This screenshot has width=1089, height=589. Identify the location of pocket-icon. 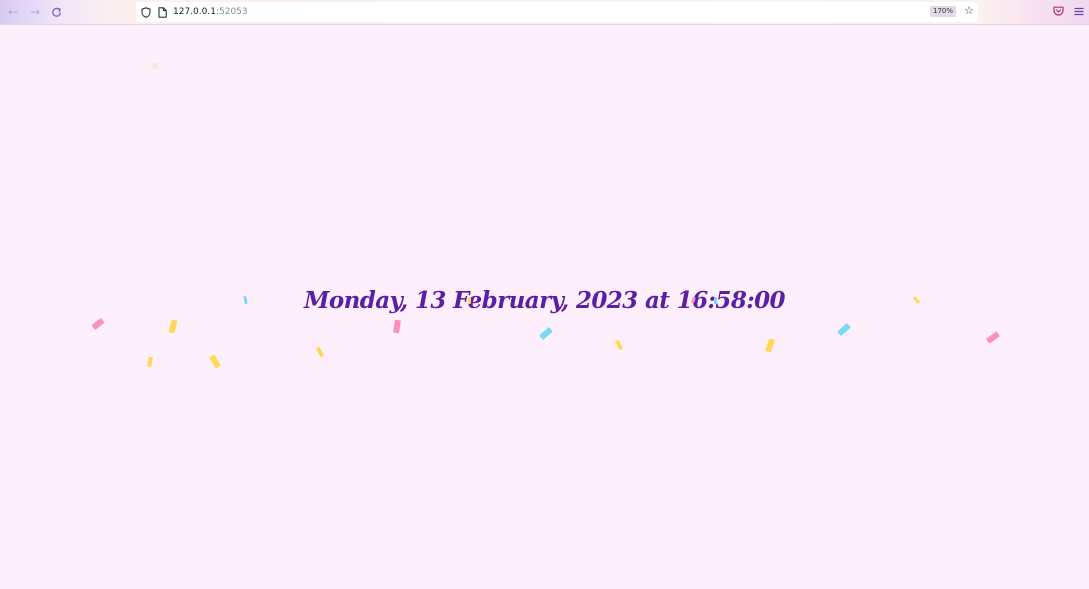
(1058, 11).